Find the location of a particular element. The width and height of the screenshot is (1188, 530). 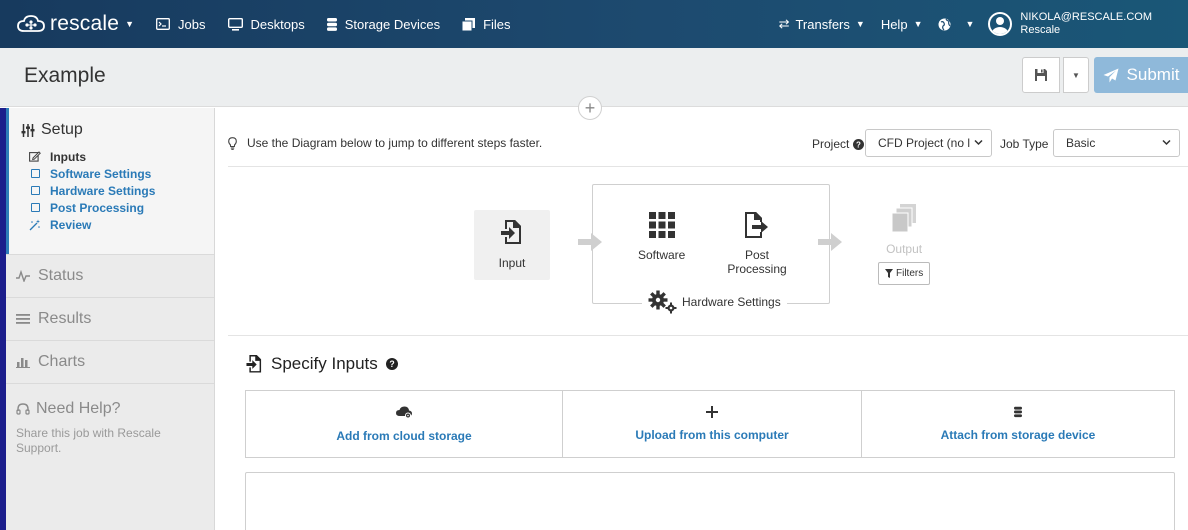

nav-desktops: Desktops is located at coordinates (266, 24).